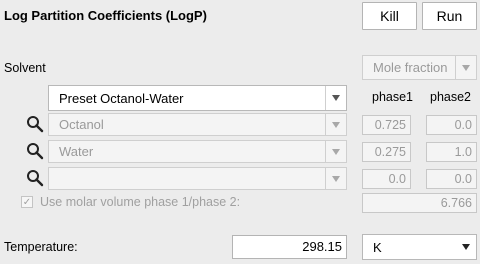 Image resolution: width=480 pixels, height=264 pixels. Describe the element at coordinates (289, 247) in the screenshot. I see `temperature-input: 298.15` at that location.